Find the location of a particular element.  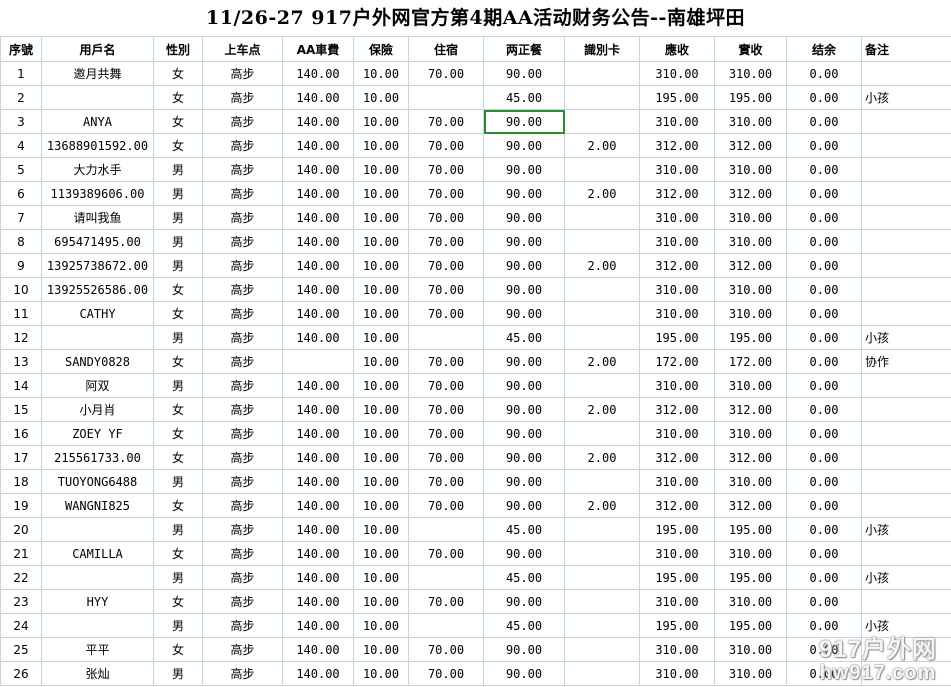

cell-seq: 16 is located at coordinates (21, 433).